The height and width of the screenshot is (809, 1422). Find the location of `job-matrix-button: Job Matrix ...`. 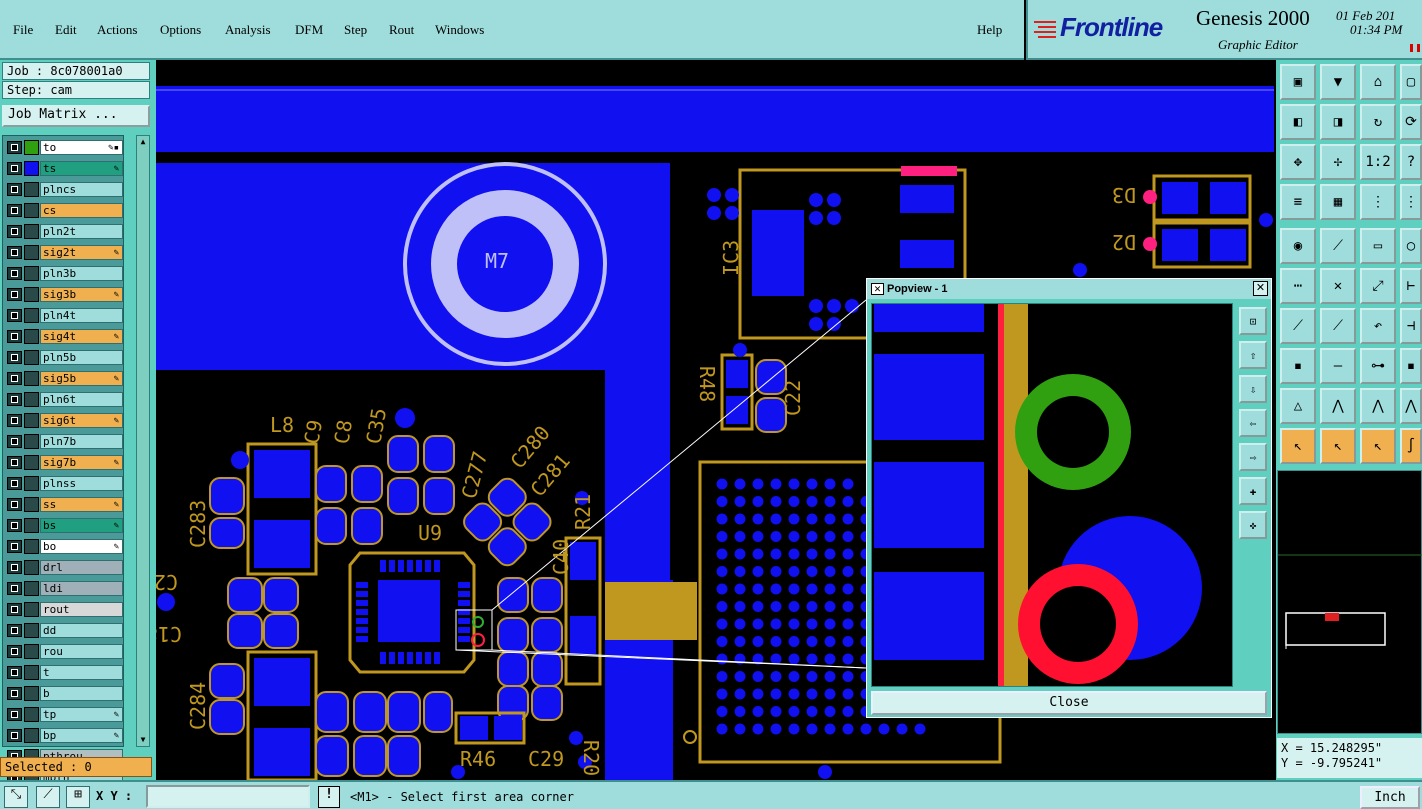

job-matrix-button: Job Matrix ... is located at coordinates (76, 116).